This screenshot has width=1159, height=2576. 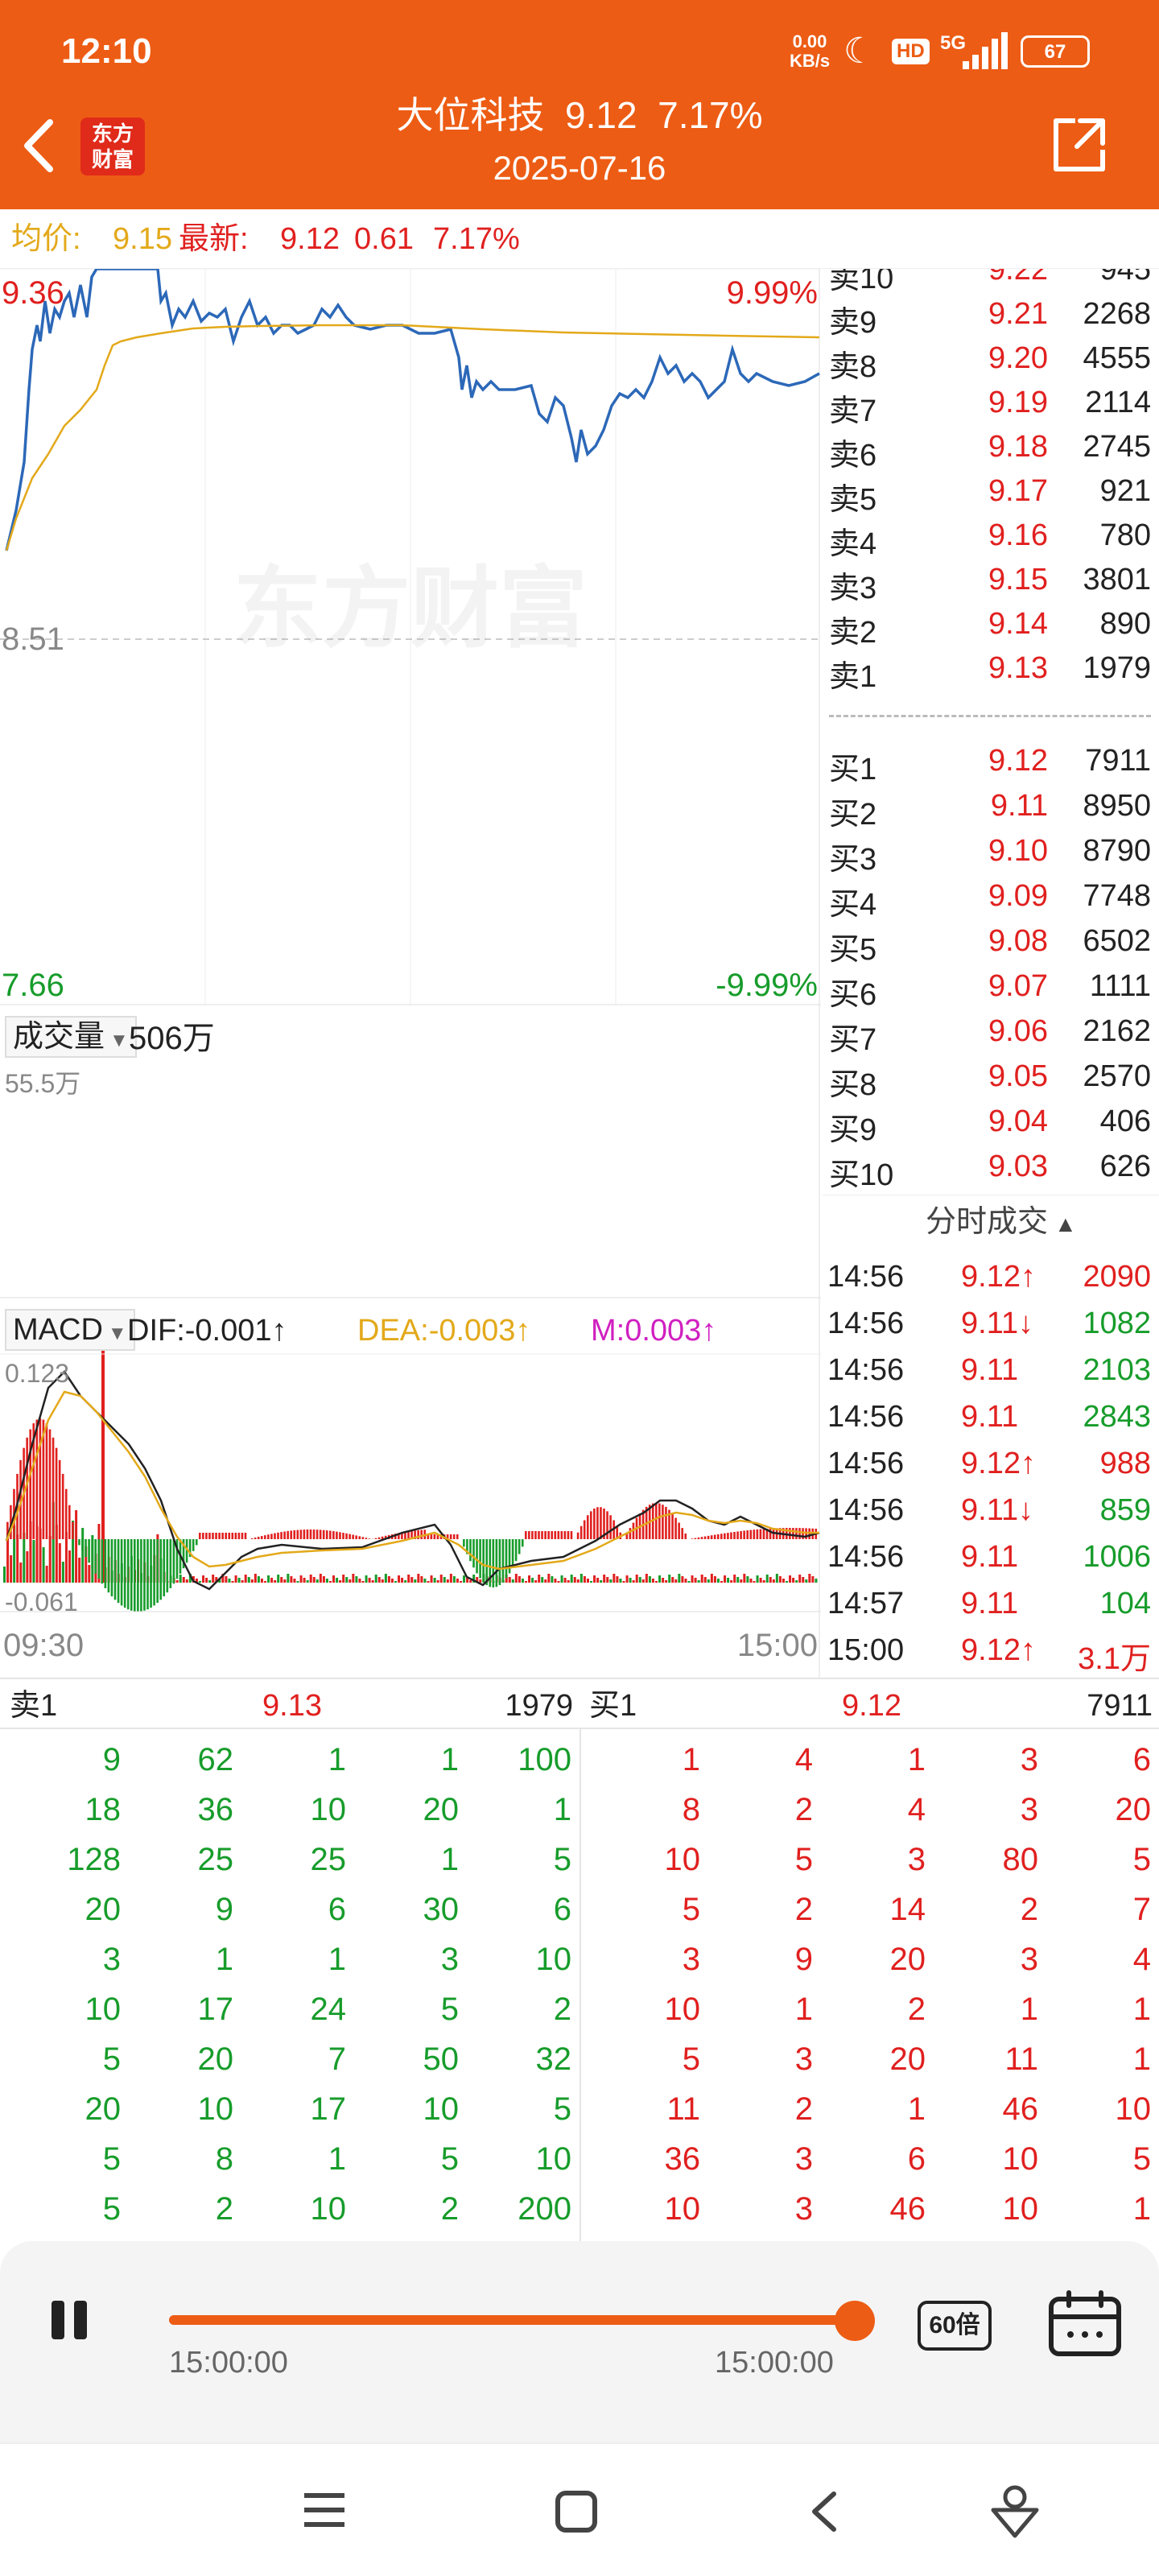 What do you see at coordinates (215, 1759) in the screenshot?
I see `sell-queue-cell: 62` at bounding box center [215, 1759].